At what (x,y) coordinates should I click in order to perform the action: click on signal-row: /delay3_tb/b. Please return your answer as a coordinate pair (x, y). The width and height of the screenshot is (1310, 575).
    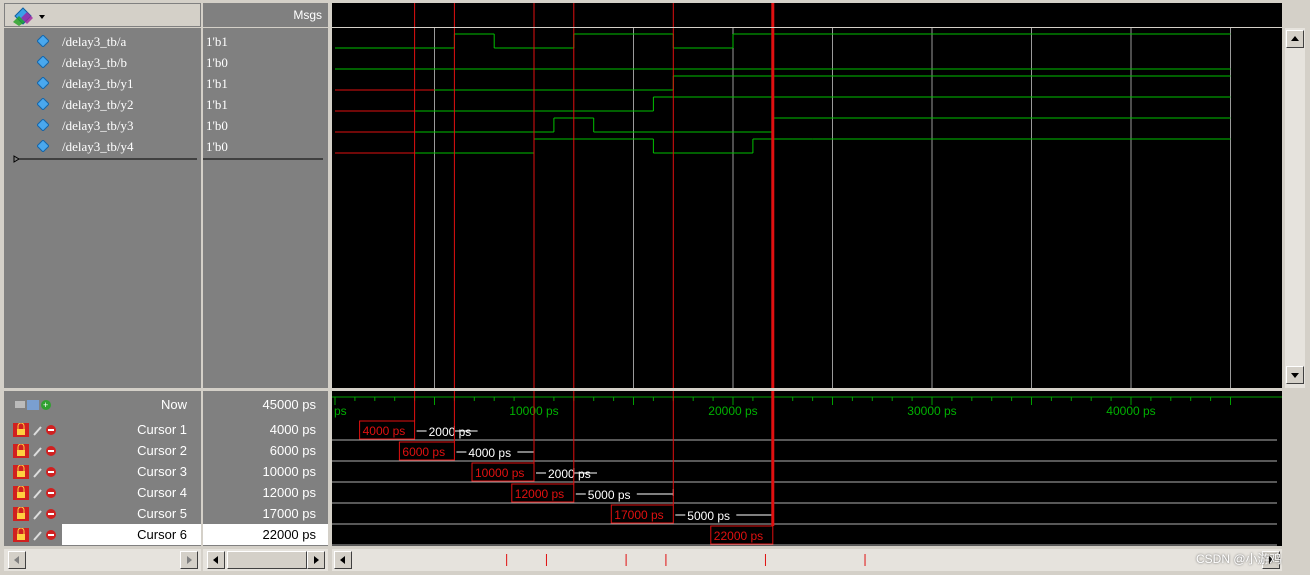
    Looking at the image, I should click on (102, 62).